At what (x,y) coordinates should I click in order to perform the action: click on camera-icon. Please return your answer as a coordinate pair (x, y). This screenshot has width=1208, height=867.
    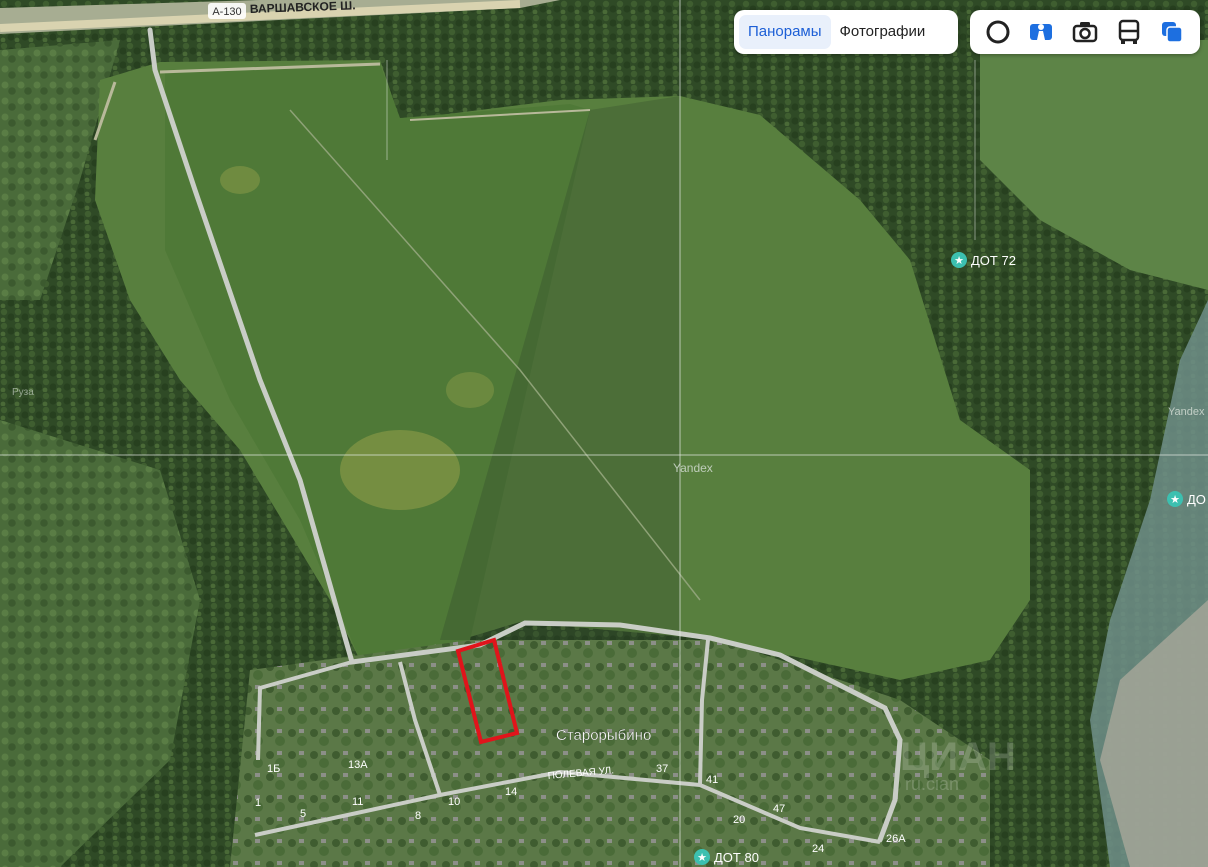
    Looking at the image, I should click on (1085, 32).